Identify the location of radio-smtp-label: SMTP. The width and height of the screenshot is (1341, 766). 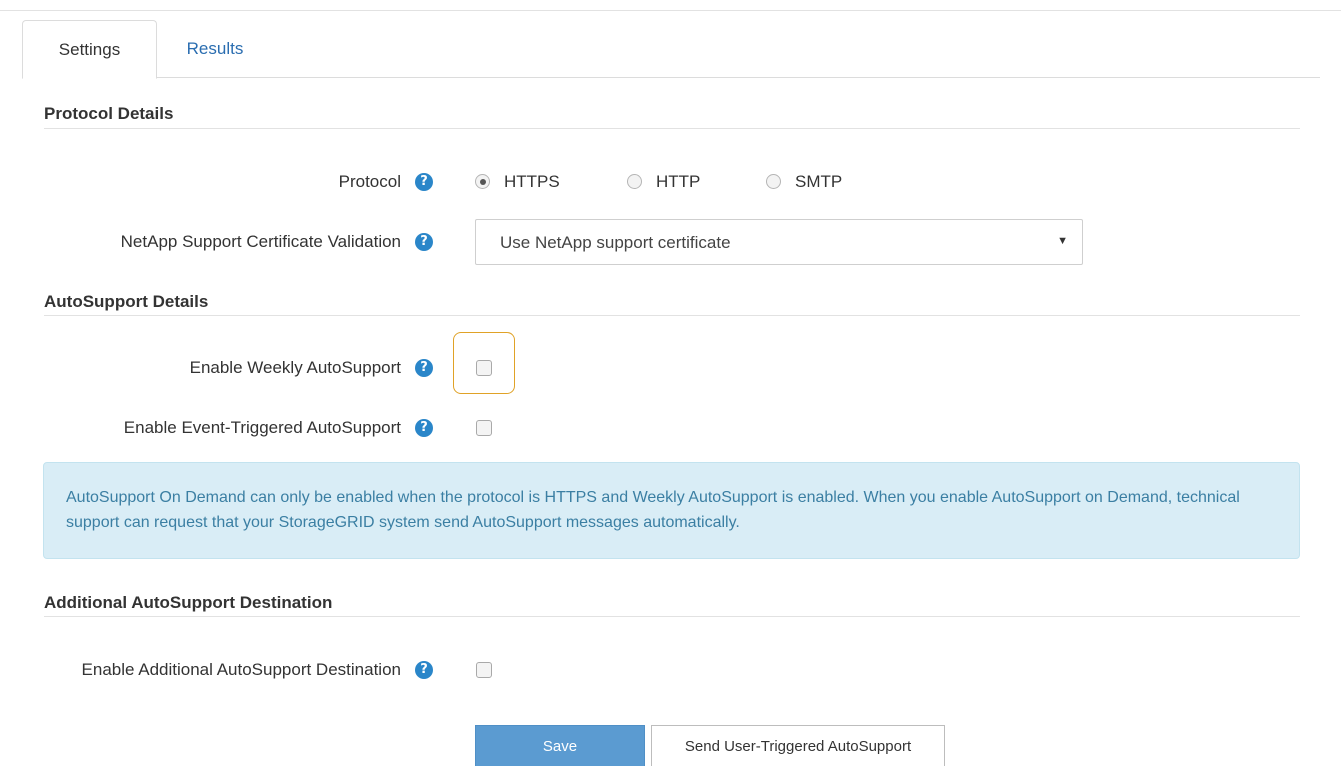
(819, 181).